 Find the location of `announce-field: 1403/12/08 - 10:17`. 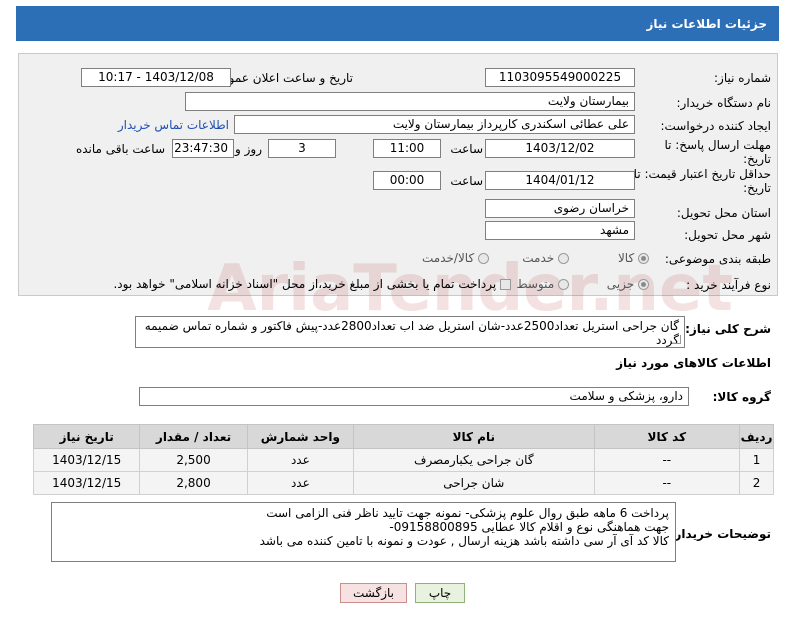

announce-field: 1403/12/08 - 10:17 is located at coordinates (156, 77).